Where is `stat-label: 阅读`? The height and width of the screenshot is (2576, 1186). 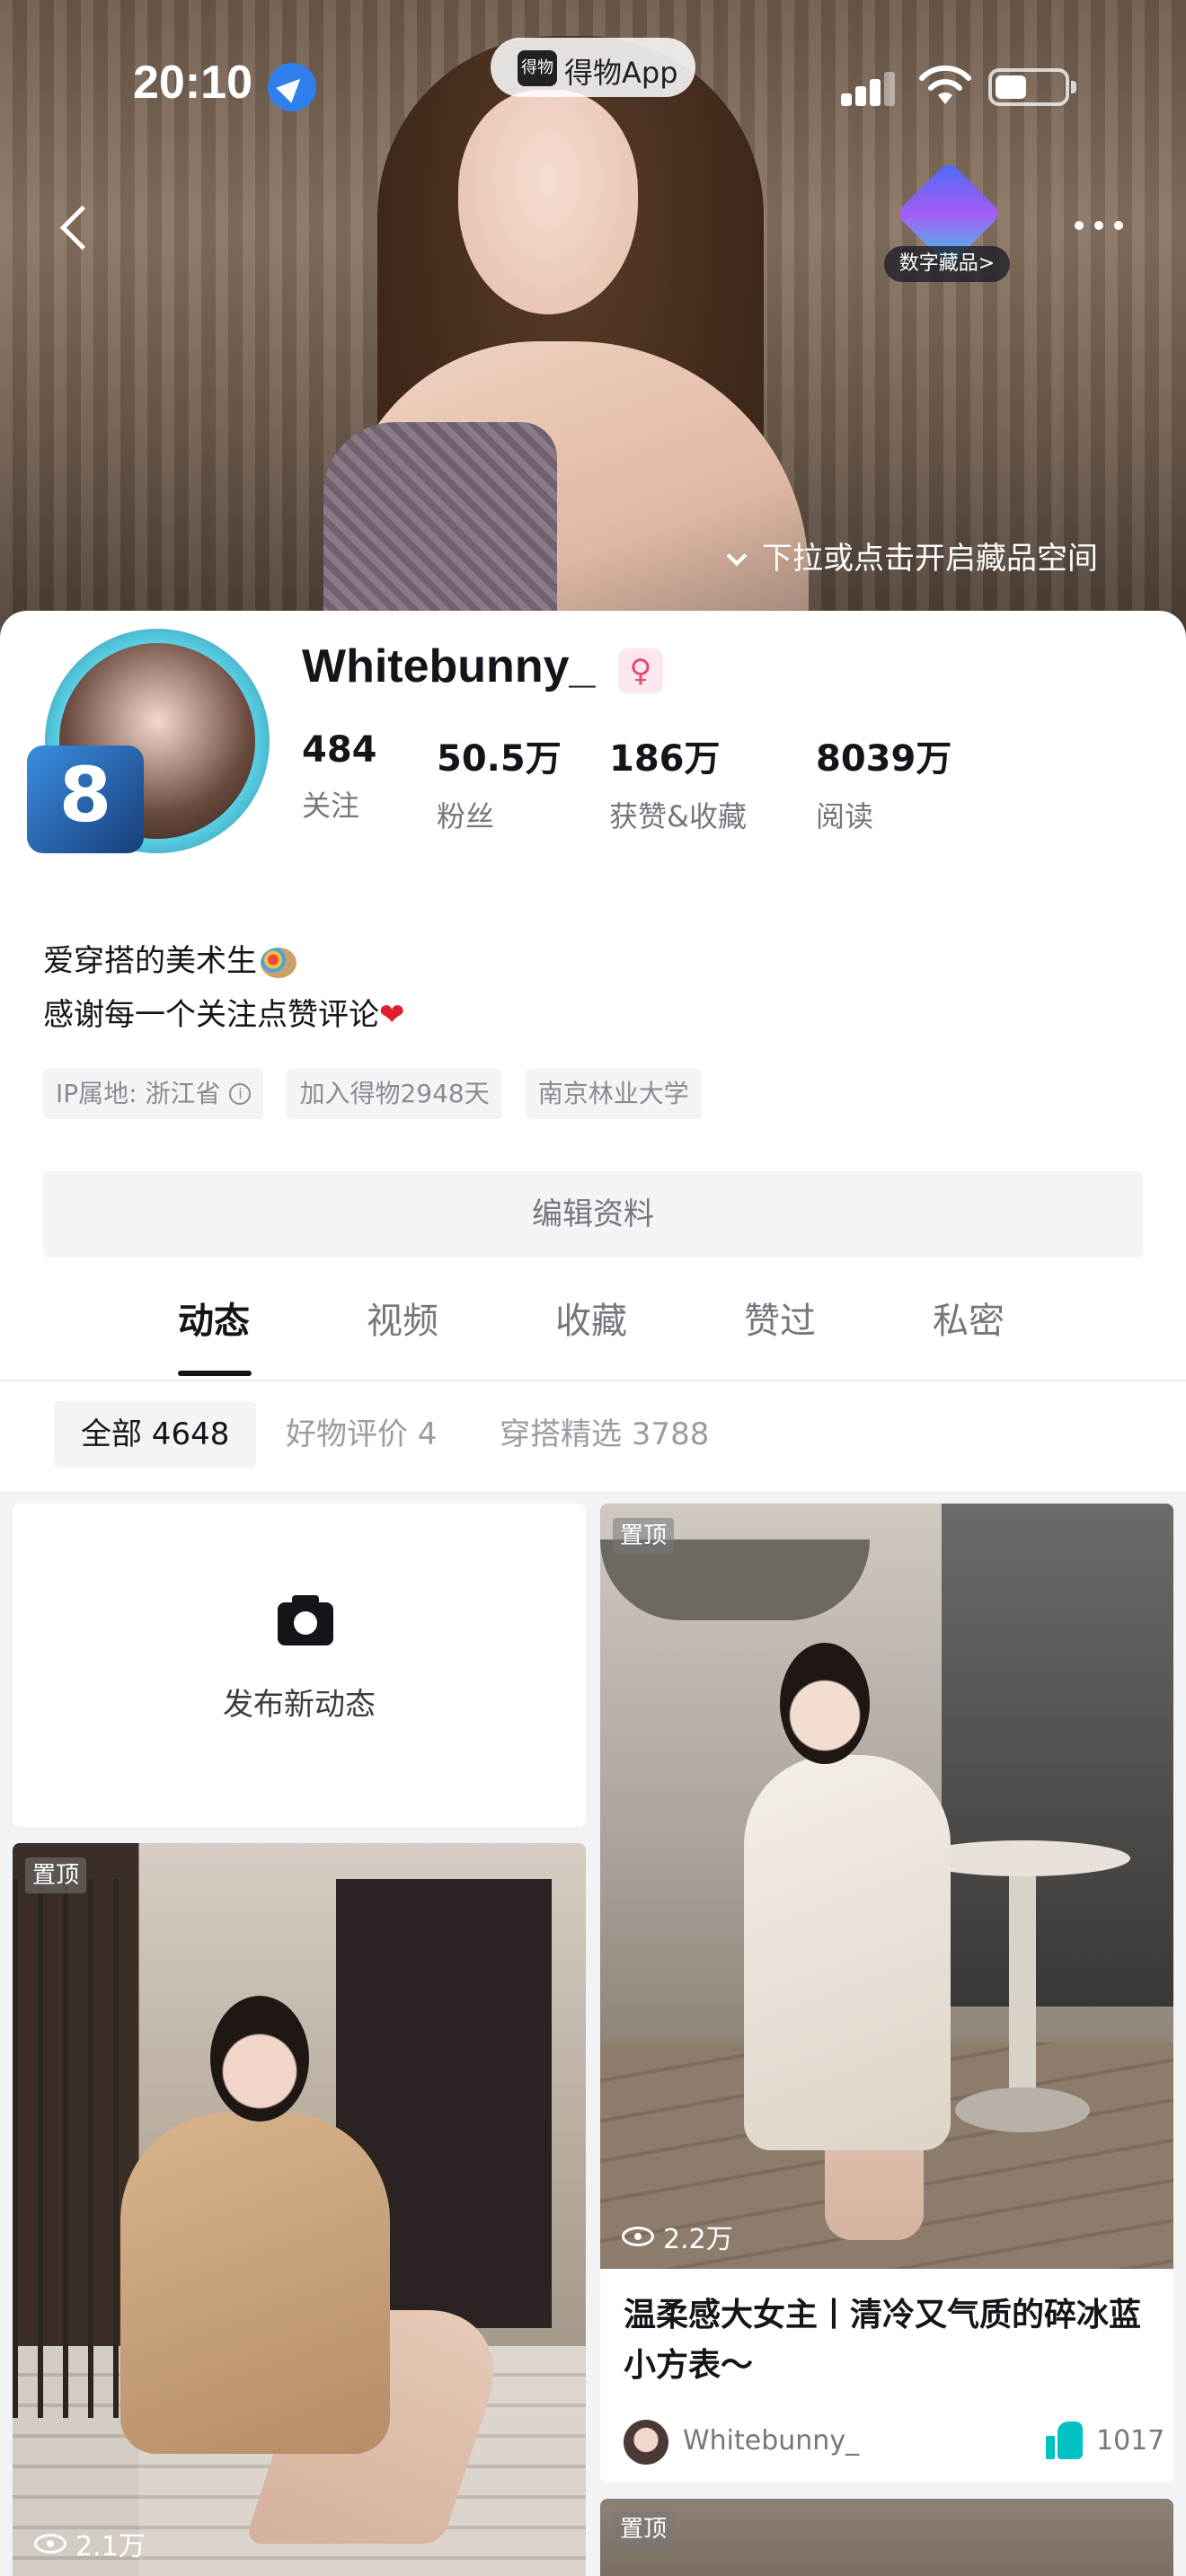
stat-label: 阅读 is located at coordinates (845, 816).